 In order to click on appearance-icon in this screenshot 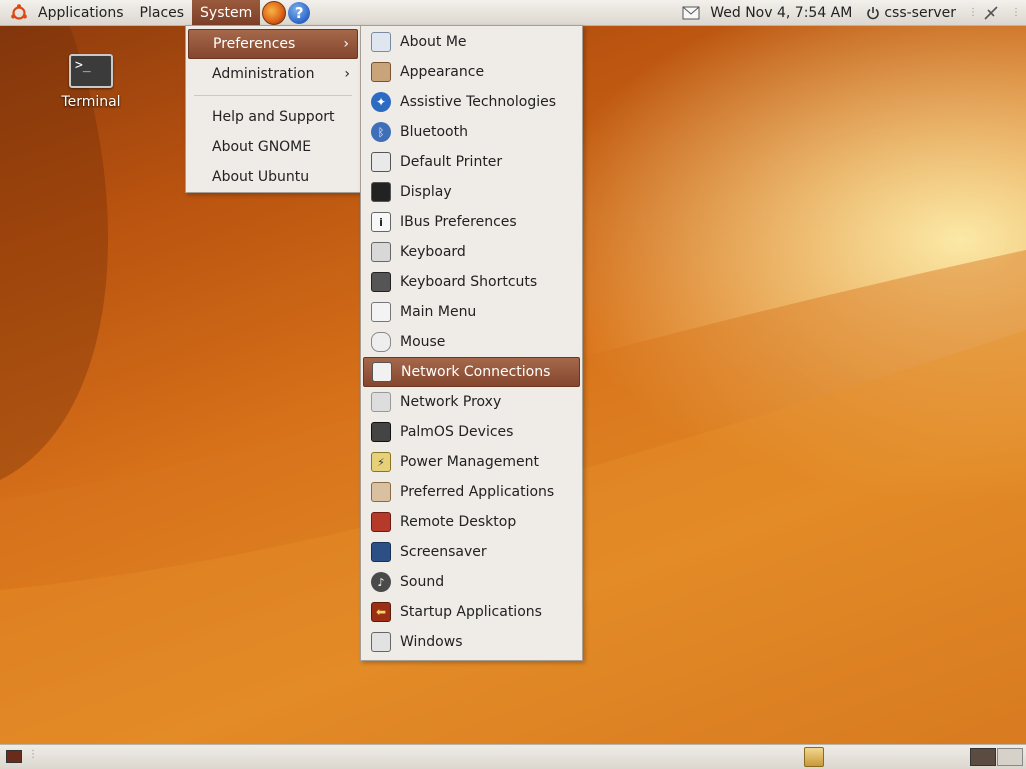, I will do `click(381, 72)`.